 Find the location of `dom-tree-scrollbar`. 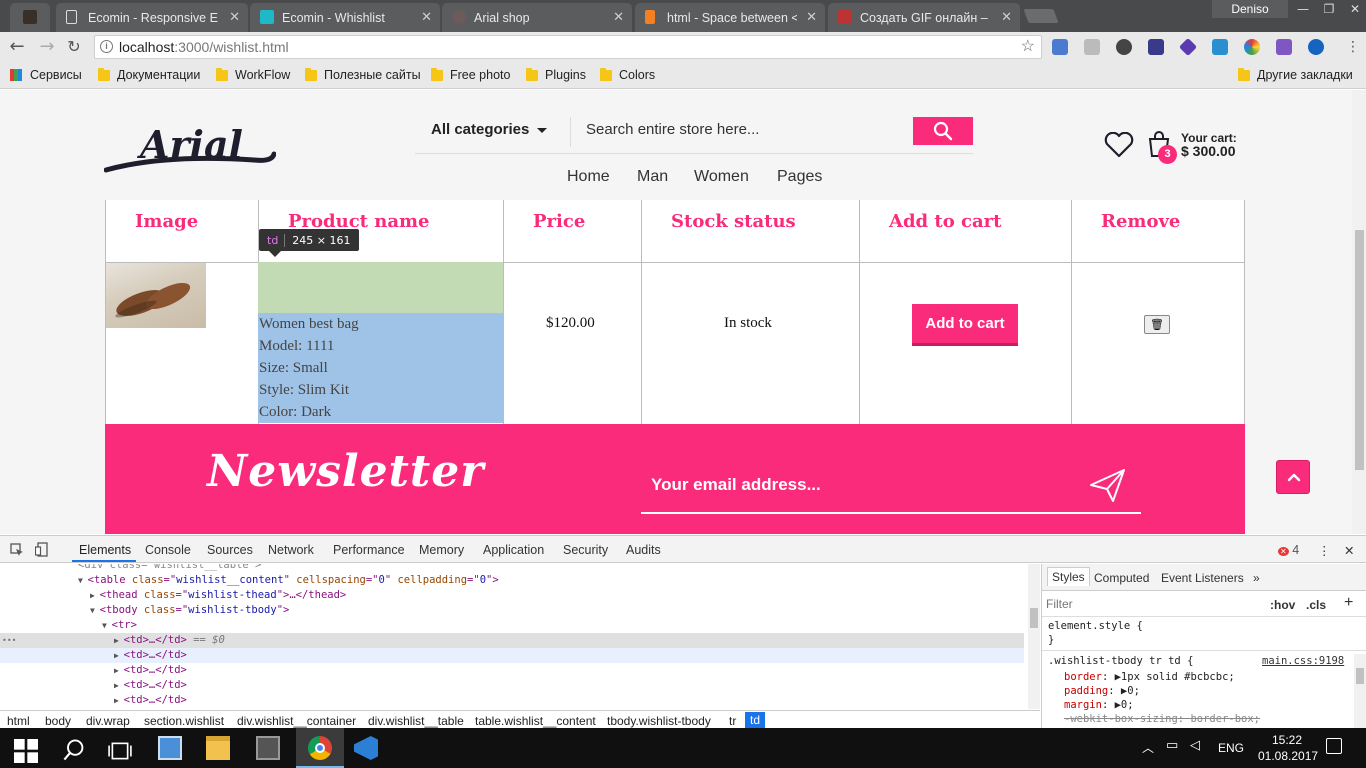

dom-tree-scrollbar is located at coordinates (1034, 636).